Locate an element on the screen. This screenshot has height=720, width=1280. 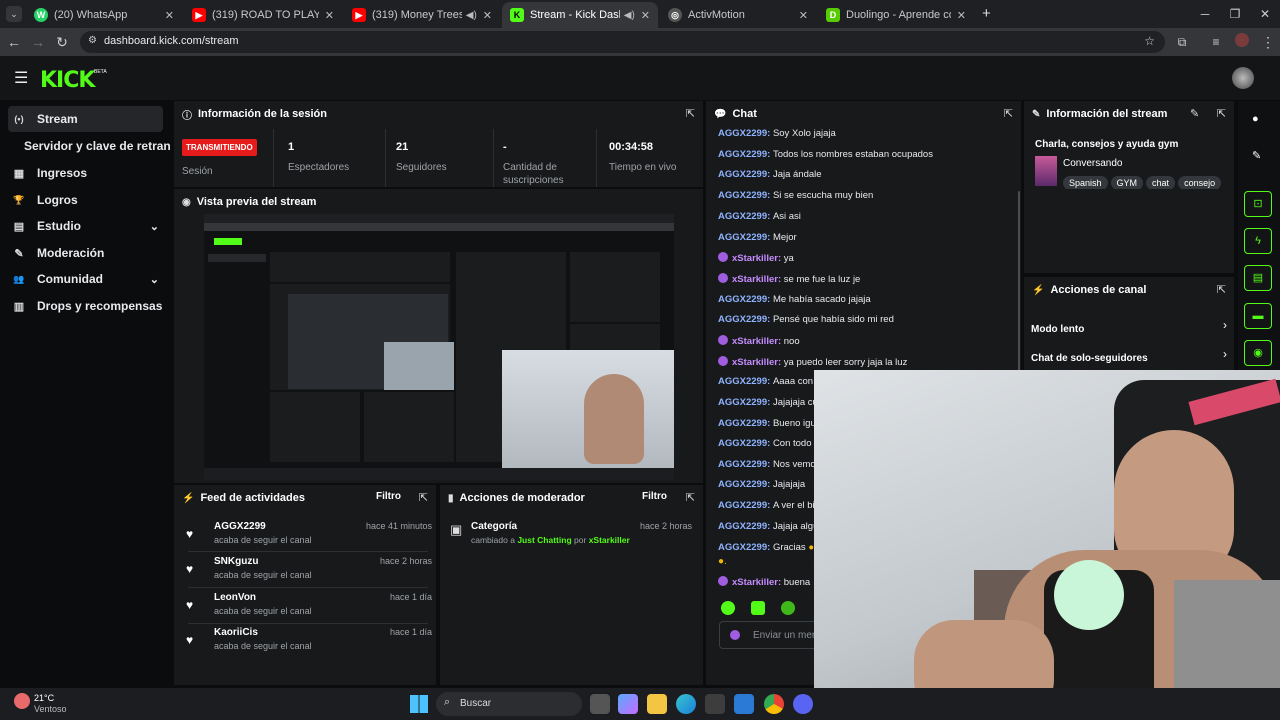
moderator-link: xStarkiller is located at coordinates (609, 540).